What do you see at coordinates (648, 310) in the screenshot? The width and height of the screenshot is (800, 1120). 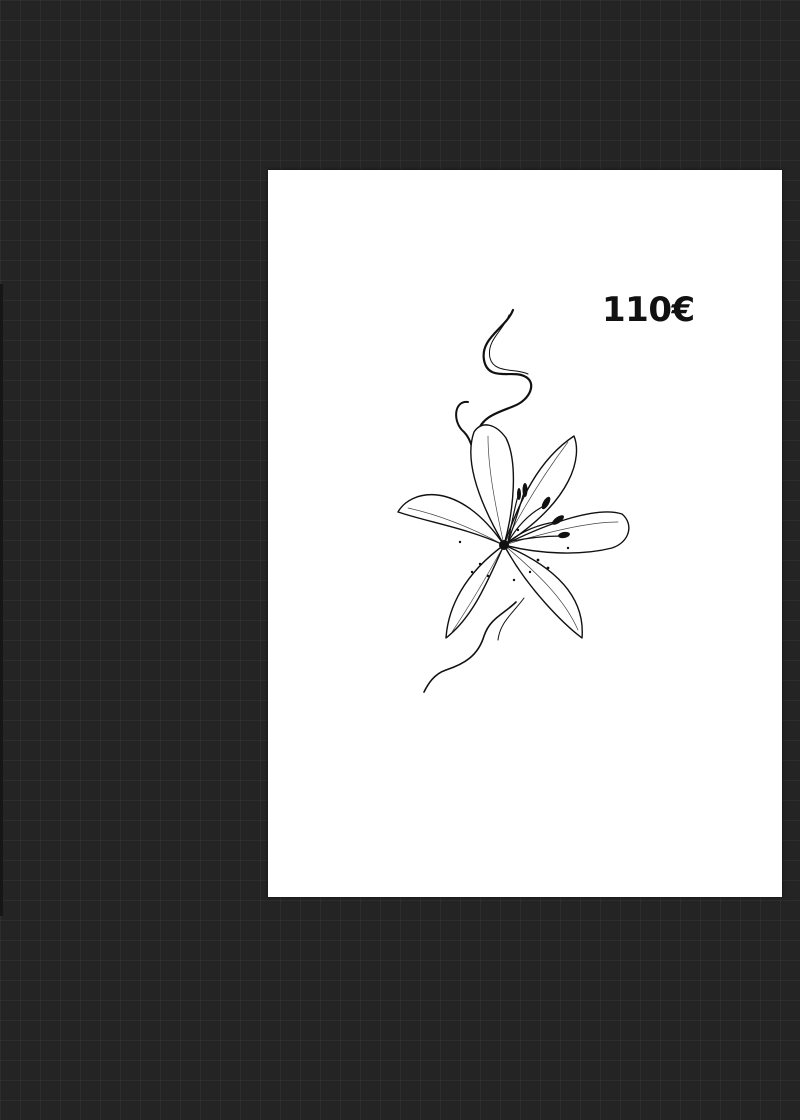 I see `price-label: 110€` at bounding box center [648, 310].